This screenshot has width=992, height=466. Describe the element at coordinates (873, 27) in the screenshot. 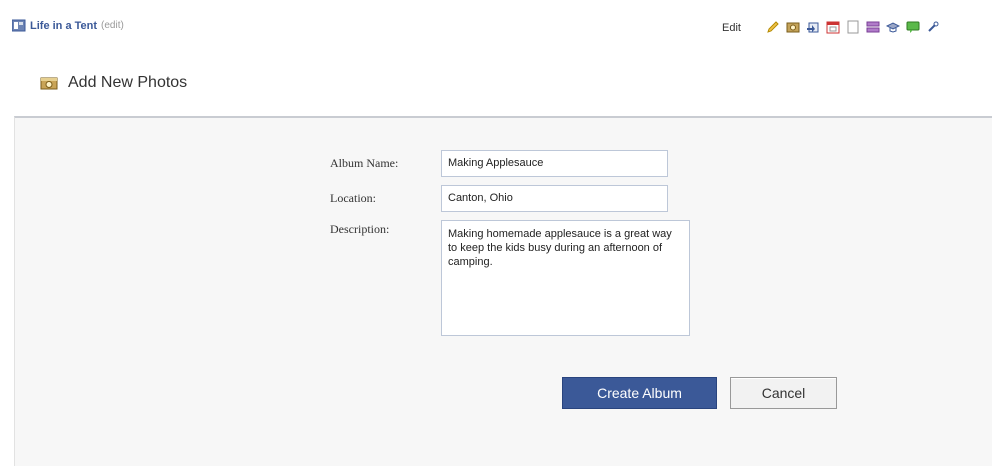

I see `list-icon` at that location.